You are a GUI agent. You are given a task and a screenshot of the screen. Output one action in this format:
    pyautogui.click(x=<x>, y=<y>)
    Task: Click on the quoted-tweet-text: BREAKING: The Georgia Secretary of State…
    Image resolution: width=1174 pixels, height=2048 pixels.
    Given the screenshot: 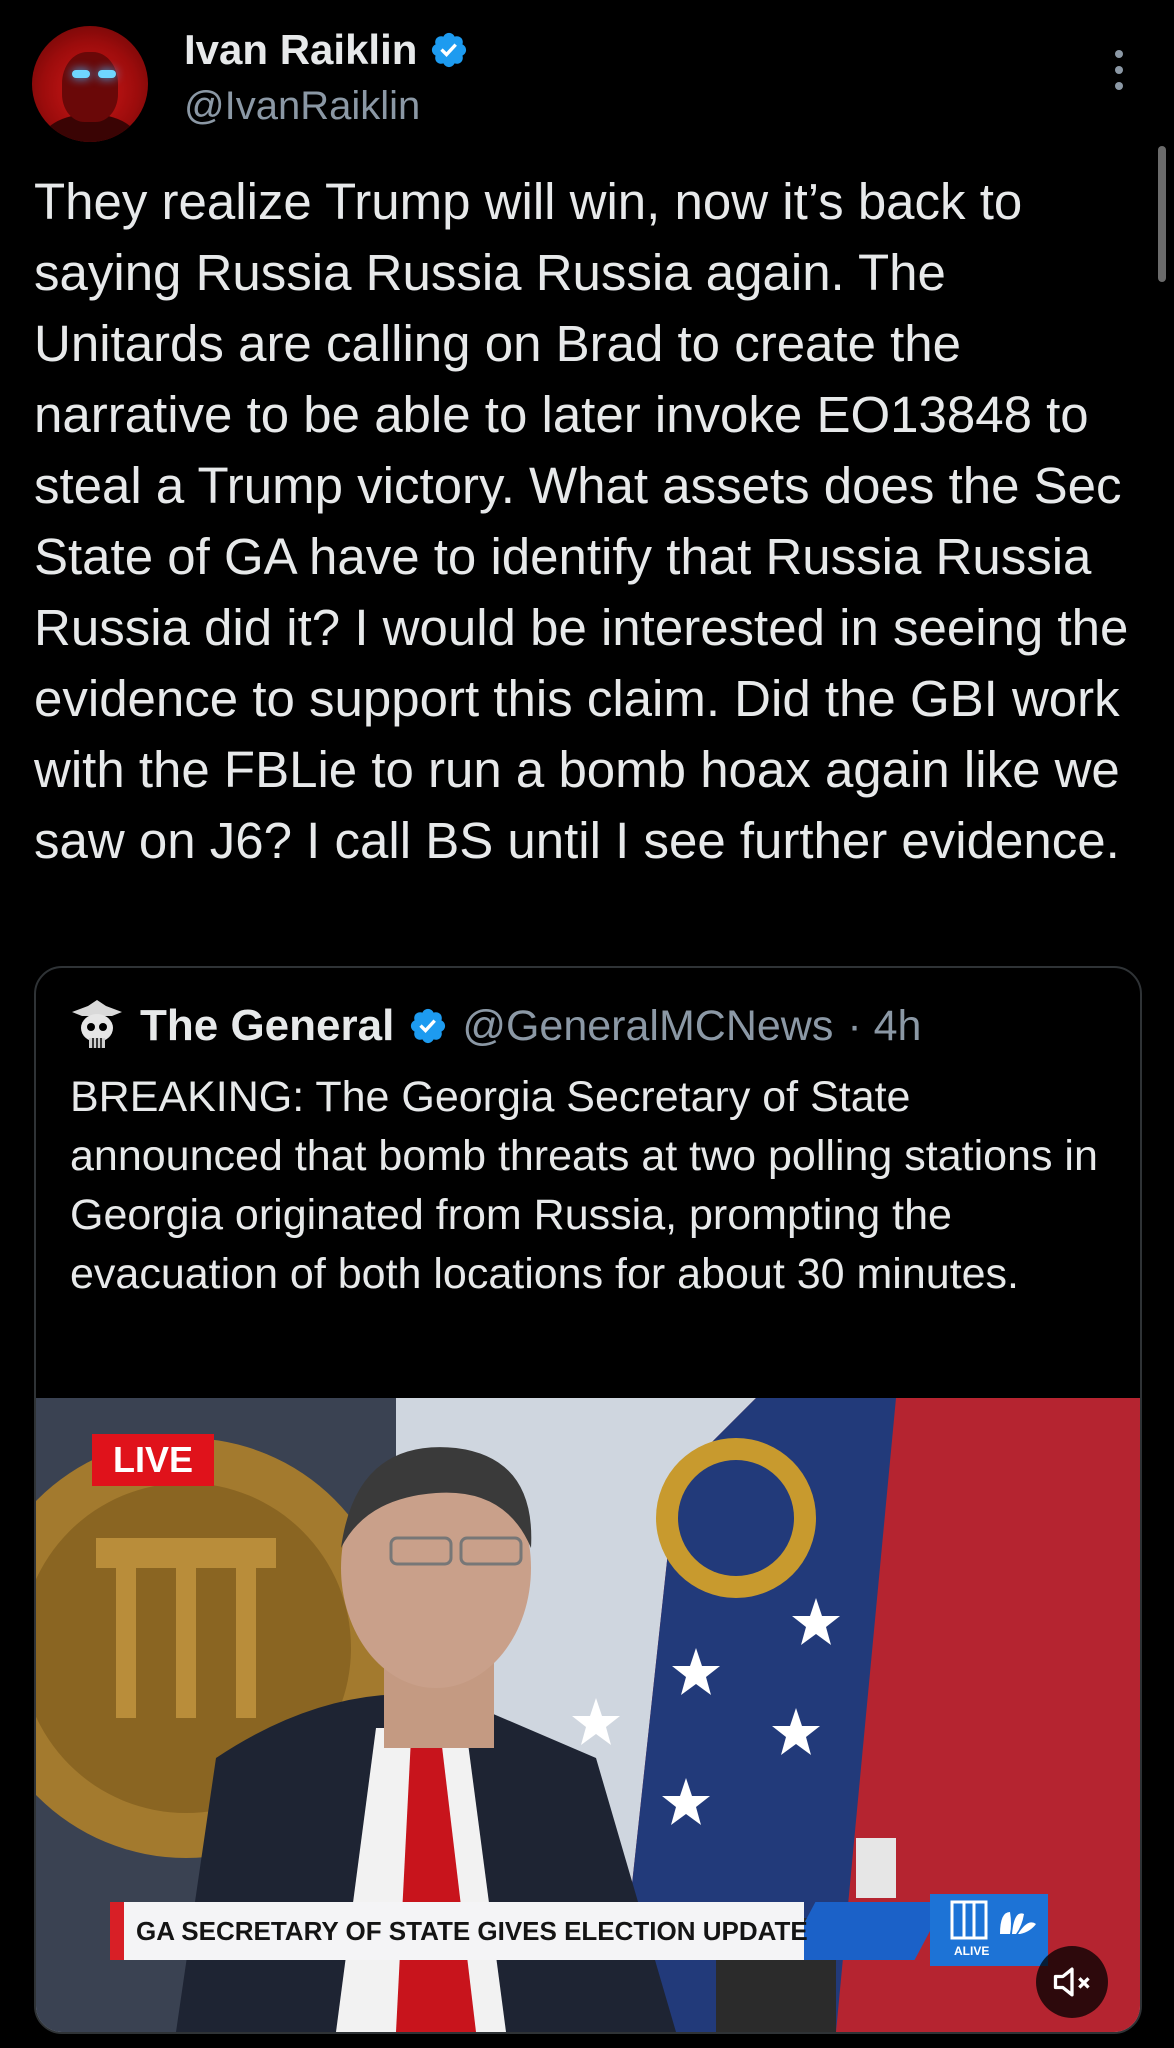 What is the action you would take?
    pyautogui.click(x=584, y=1185)
    